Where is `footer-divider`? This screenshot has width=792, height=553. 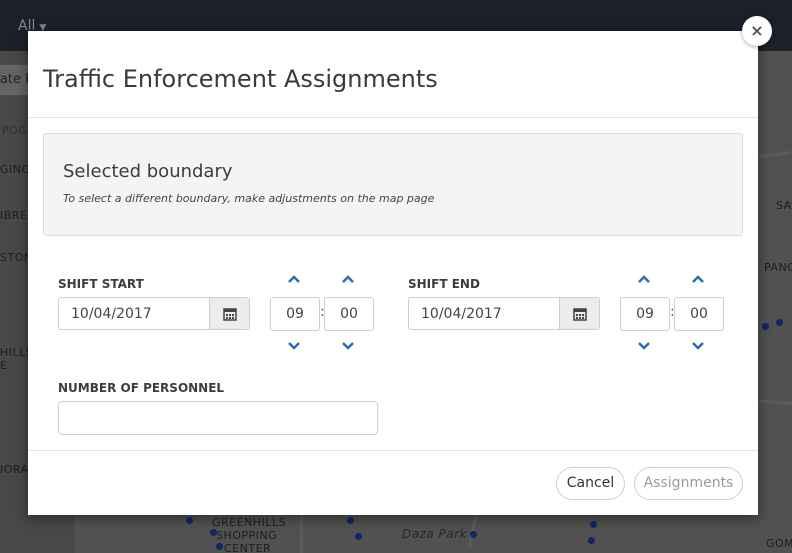
footer-divider is located at coordinates (393, 450).